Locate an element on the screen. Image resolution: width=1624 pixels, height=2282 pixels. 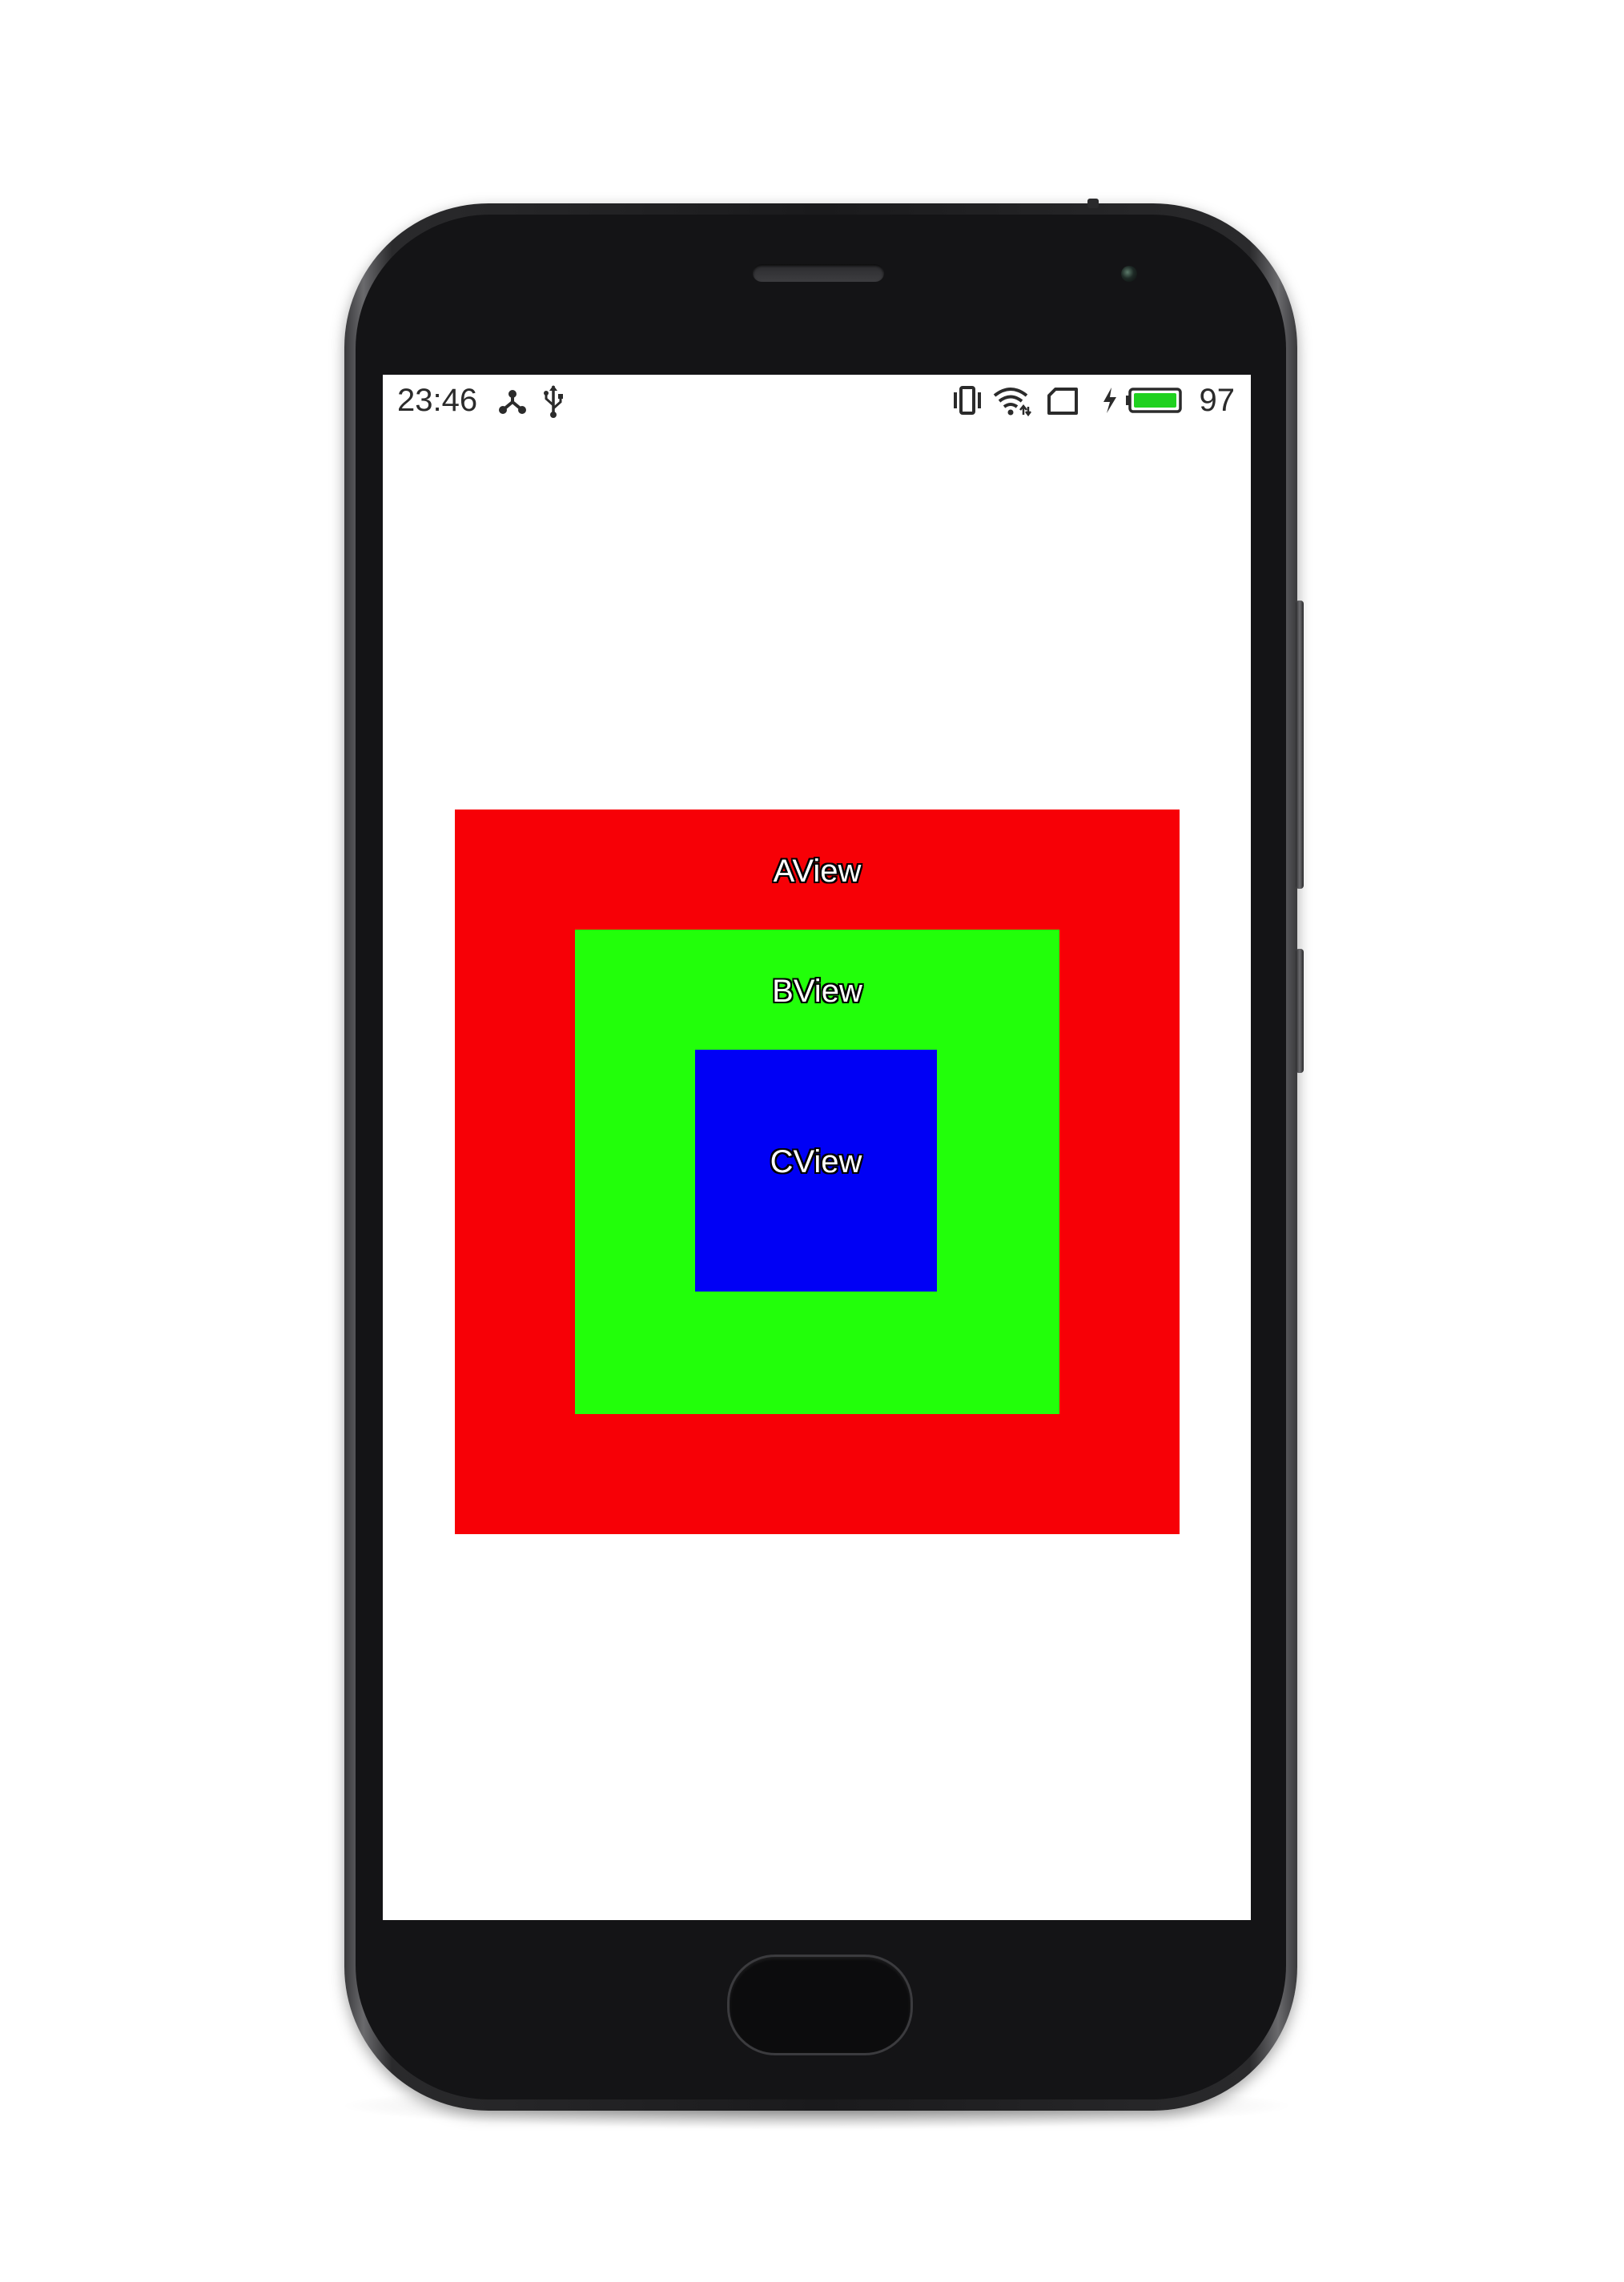
battery-percentage: 97 is located at coordinates (1217, 400).